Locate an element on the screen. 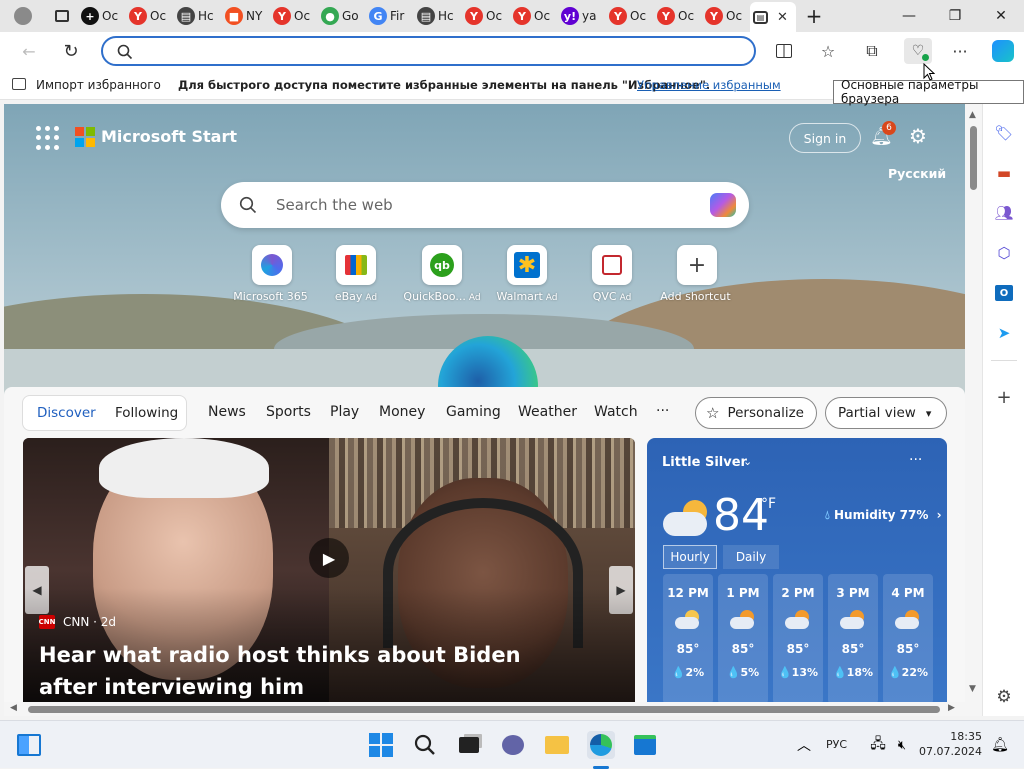 The width and height of the screenshot is (1024, 769). shortcut-tile: qb QuickBoo... Ad is located at coordinates (442, 274).